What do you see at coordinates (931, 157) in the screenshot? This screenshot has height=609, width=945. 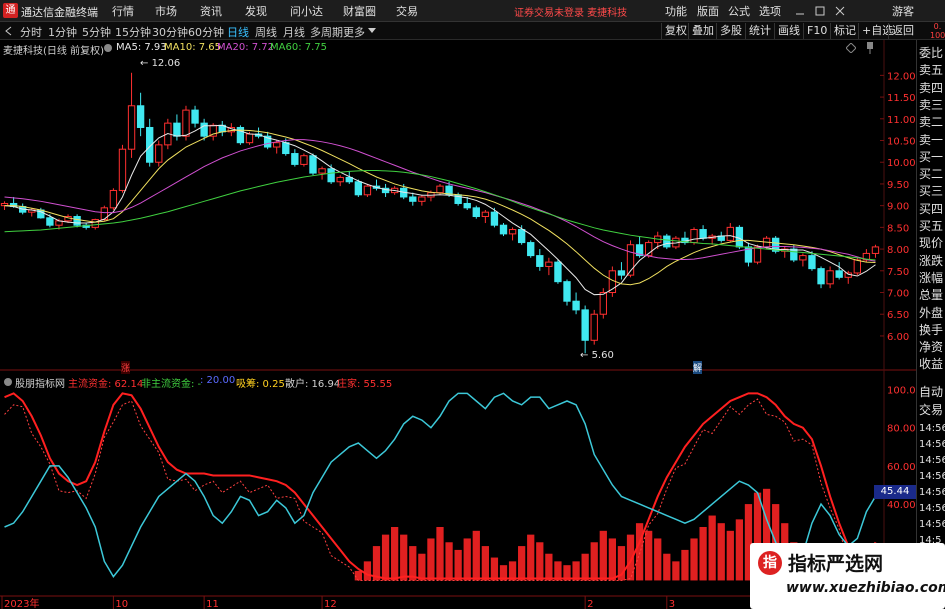 I see `sidebar-item: 买一` at bounding box center [931, 157].